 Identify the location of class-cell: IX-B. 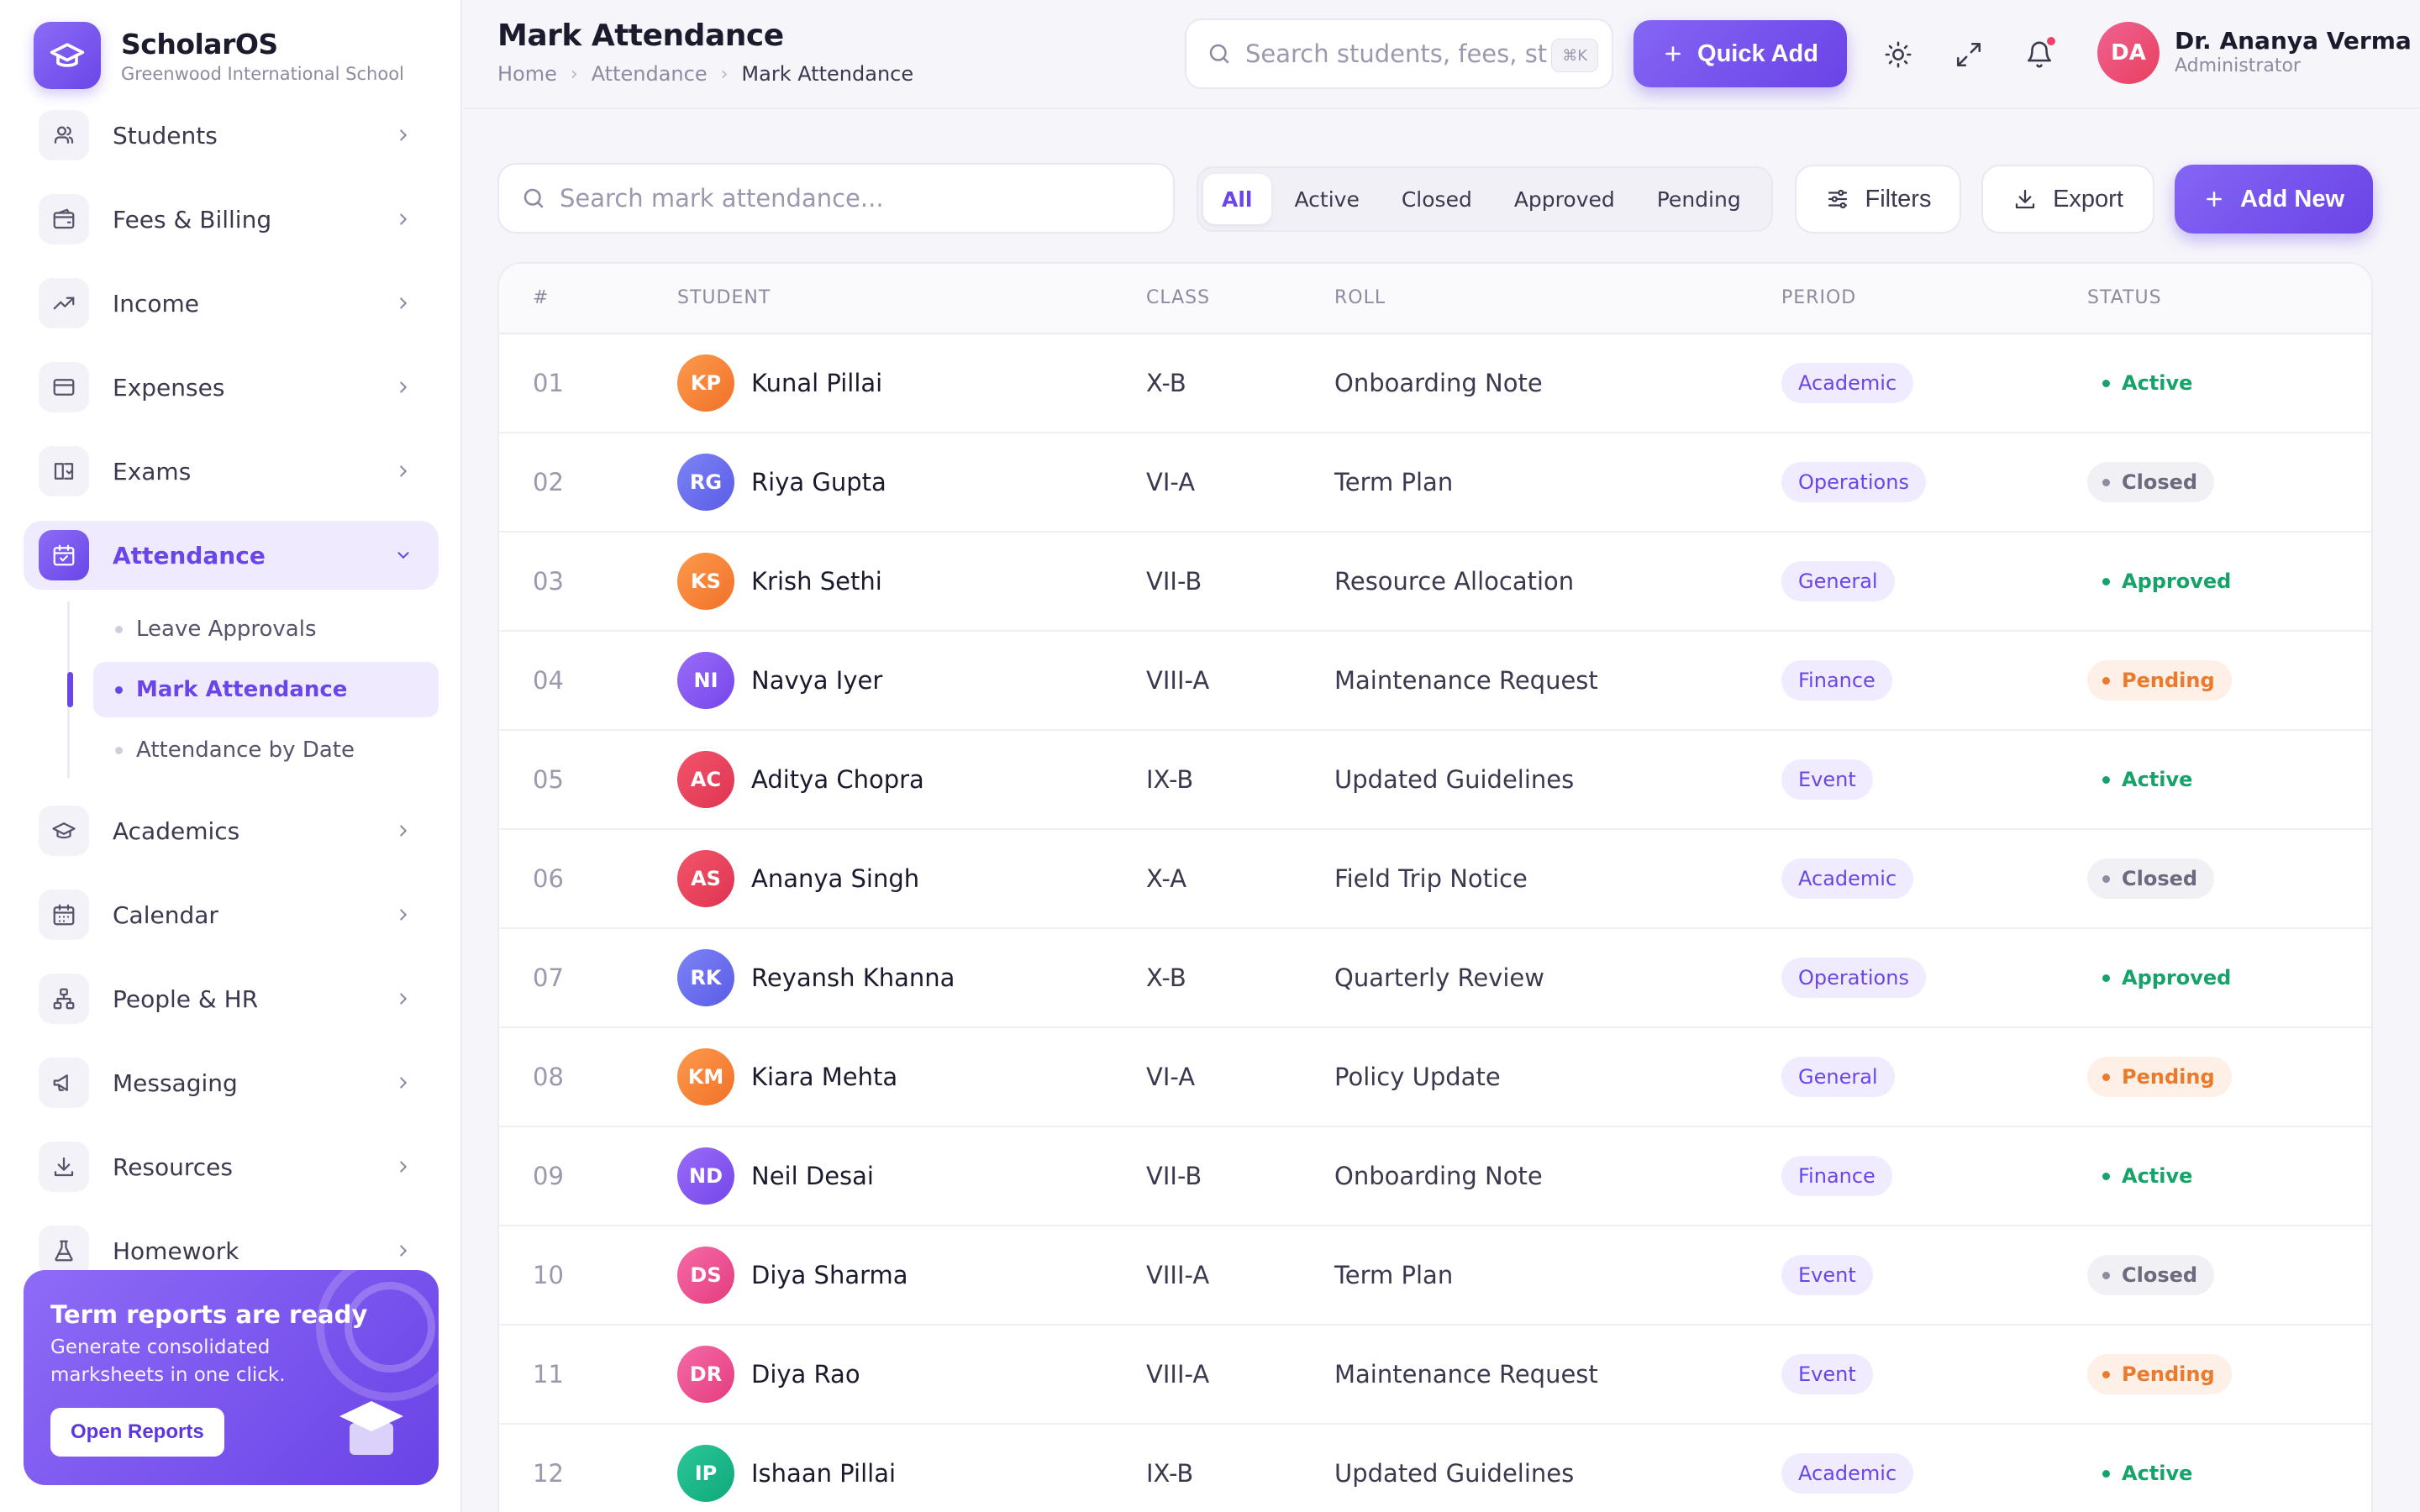
(1170, 1473).